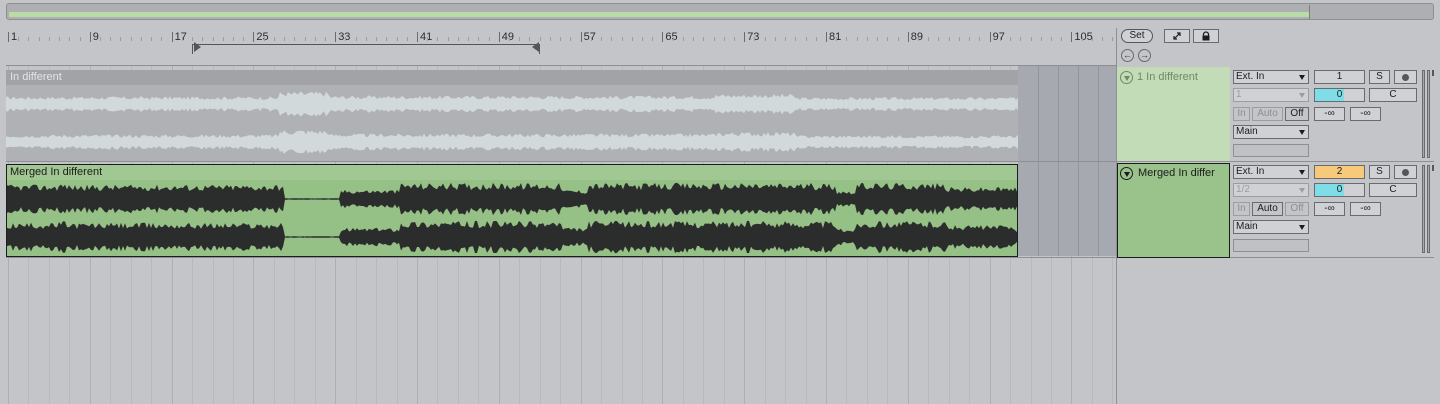  What do you see at coordinates (366, 49) in the screenshot?
I see `loop-brace` at bounding box center [366, 49].